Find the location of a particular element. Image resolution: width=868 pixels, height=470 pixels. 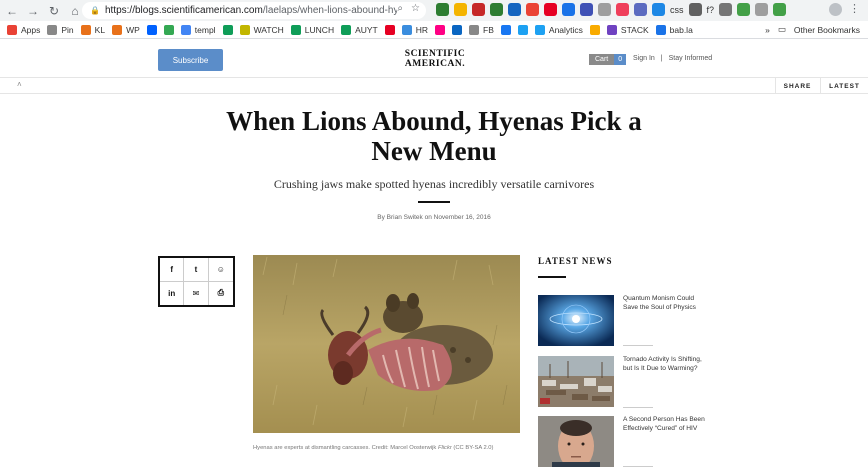

screenshot-extension-icon is located at coordinates (640, 9).